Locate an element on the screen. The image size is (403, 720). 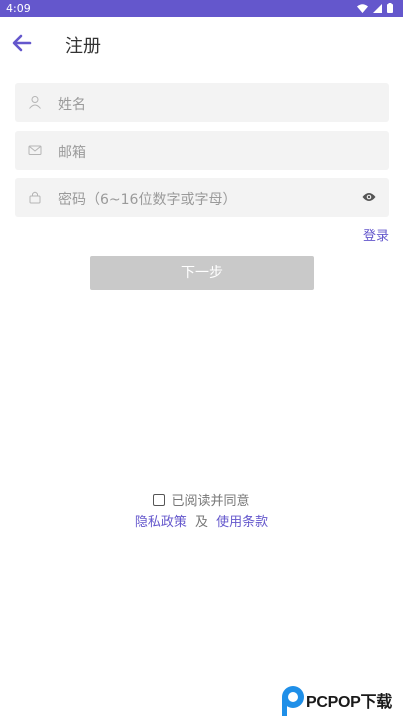
password-field: 密码（6~16位数字或字母） is located at coordinates (202, 197).